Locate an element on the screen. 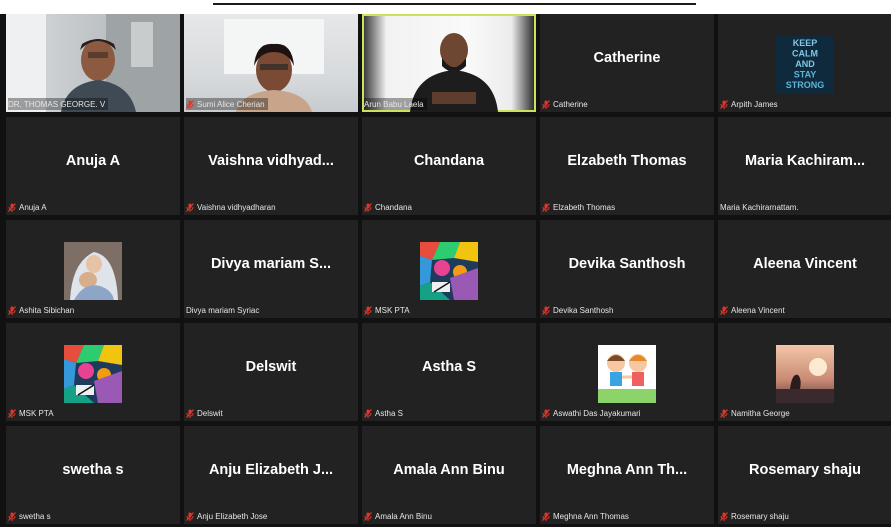 The height and width of the screenshot is (527, 891). participant-display-name: Anuja A is located at coordinates (93, 161).